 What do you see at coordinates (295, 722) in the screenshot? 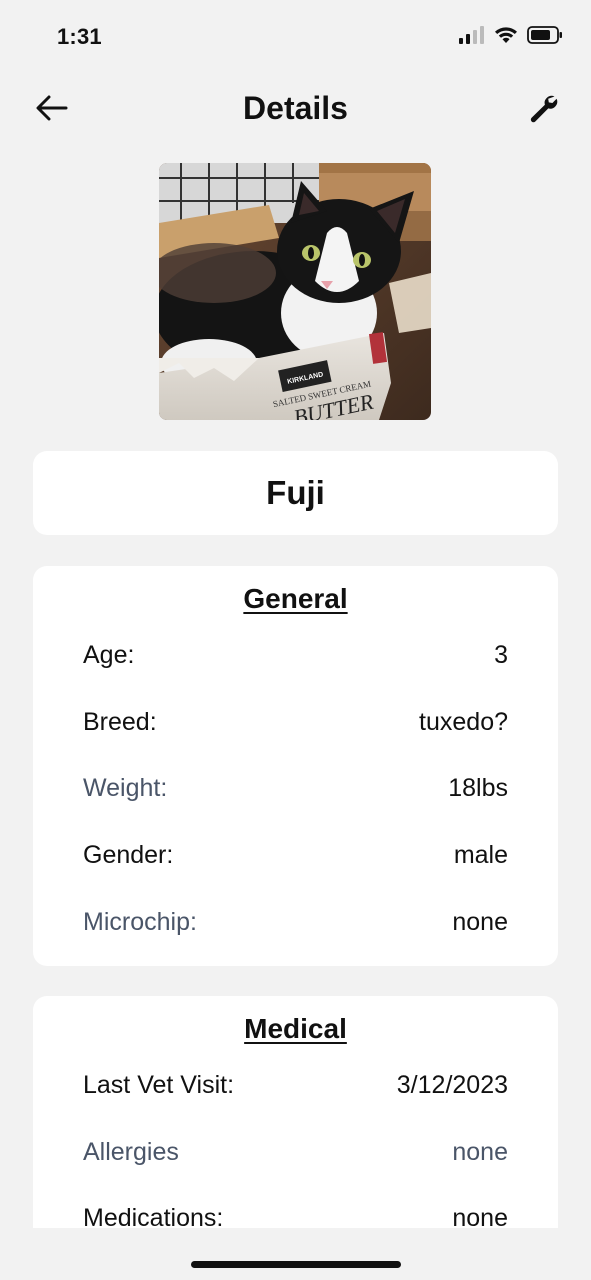
I see `general-row-breed: Breed: tuxedo?` at bounding box center [295, 722].